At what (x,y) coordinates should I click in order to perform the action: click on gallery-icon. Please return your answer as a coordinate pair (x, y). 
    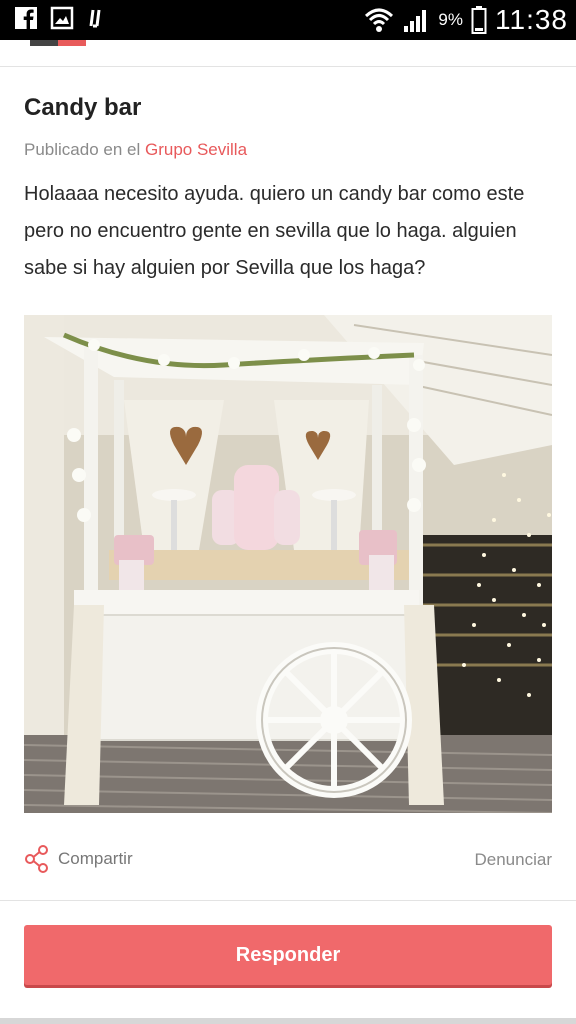
    Looking at the image, I should click on (62, 18).